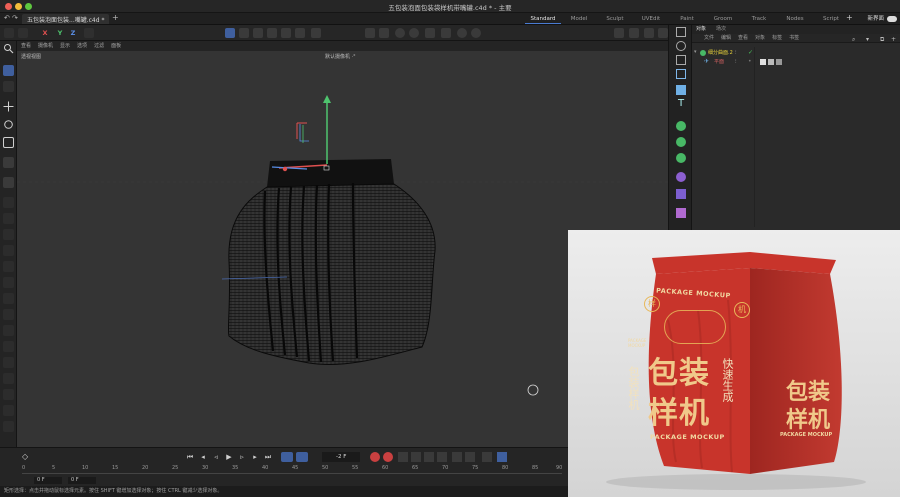  I want to click on tab-model: Model, so click(579, 19).